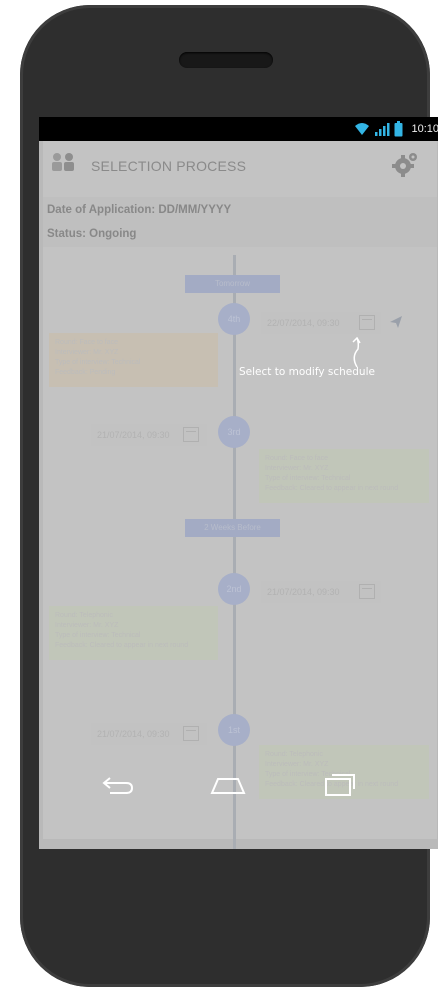  What do you see at coordinates (133, 734) in the screenshot?
I see `round-1-date-text: 21/07/2014, 09:30` at bounding box center [133, 734].